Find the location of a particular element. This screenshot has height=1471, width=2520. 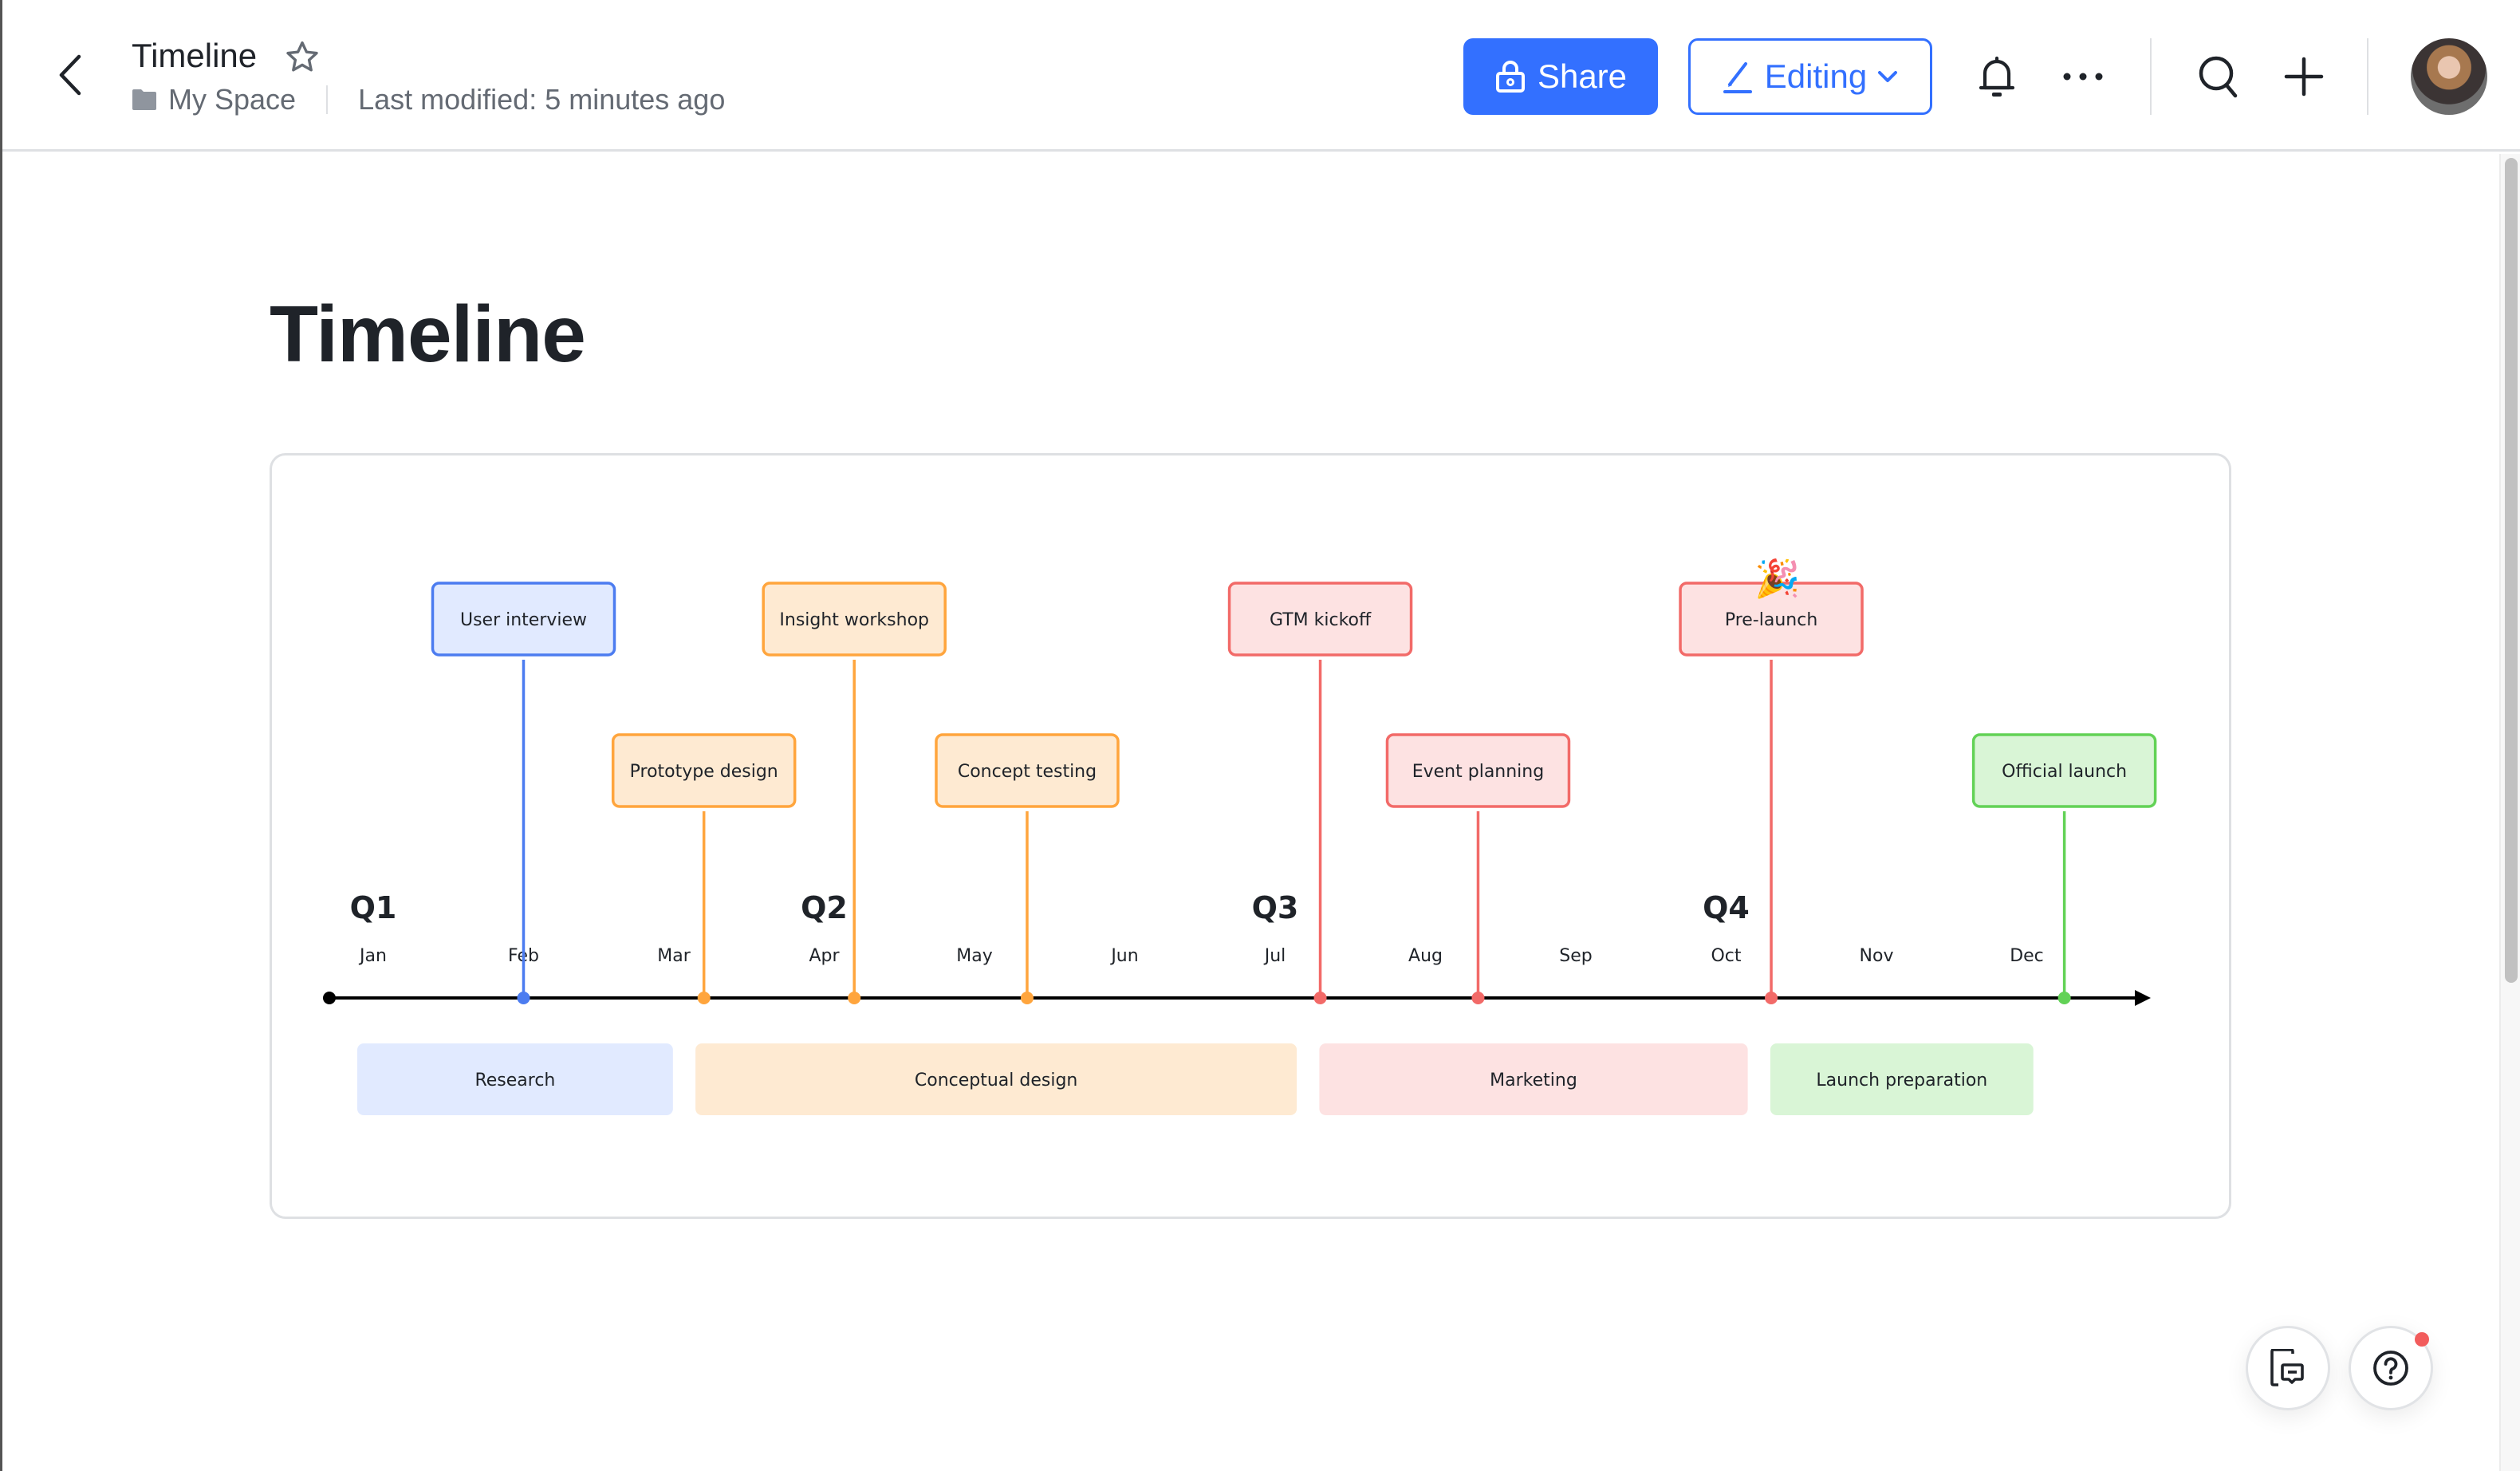

milestone-label: Prototype design is located at coordinates (704, 772).